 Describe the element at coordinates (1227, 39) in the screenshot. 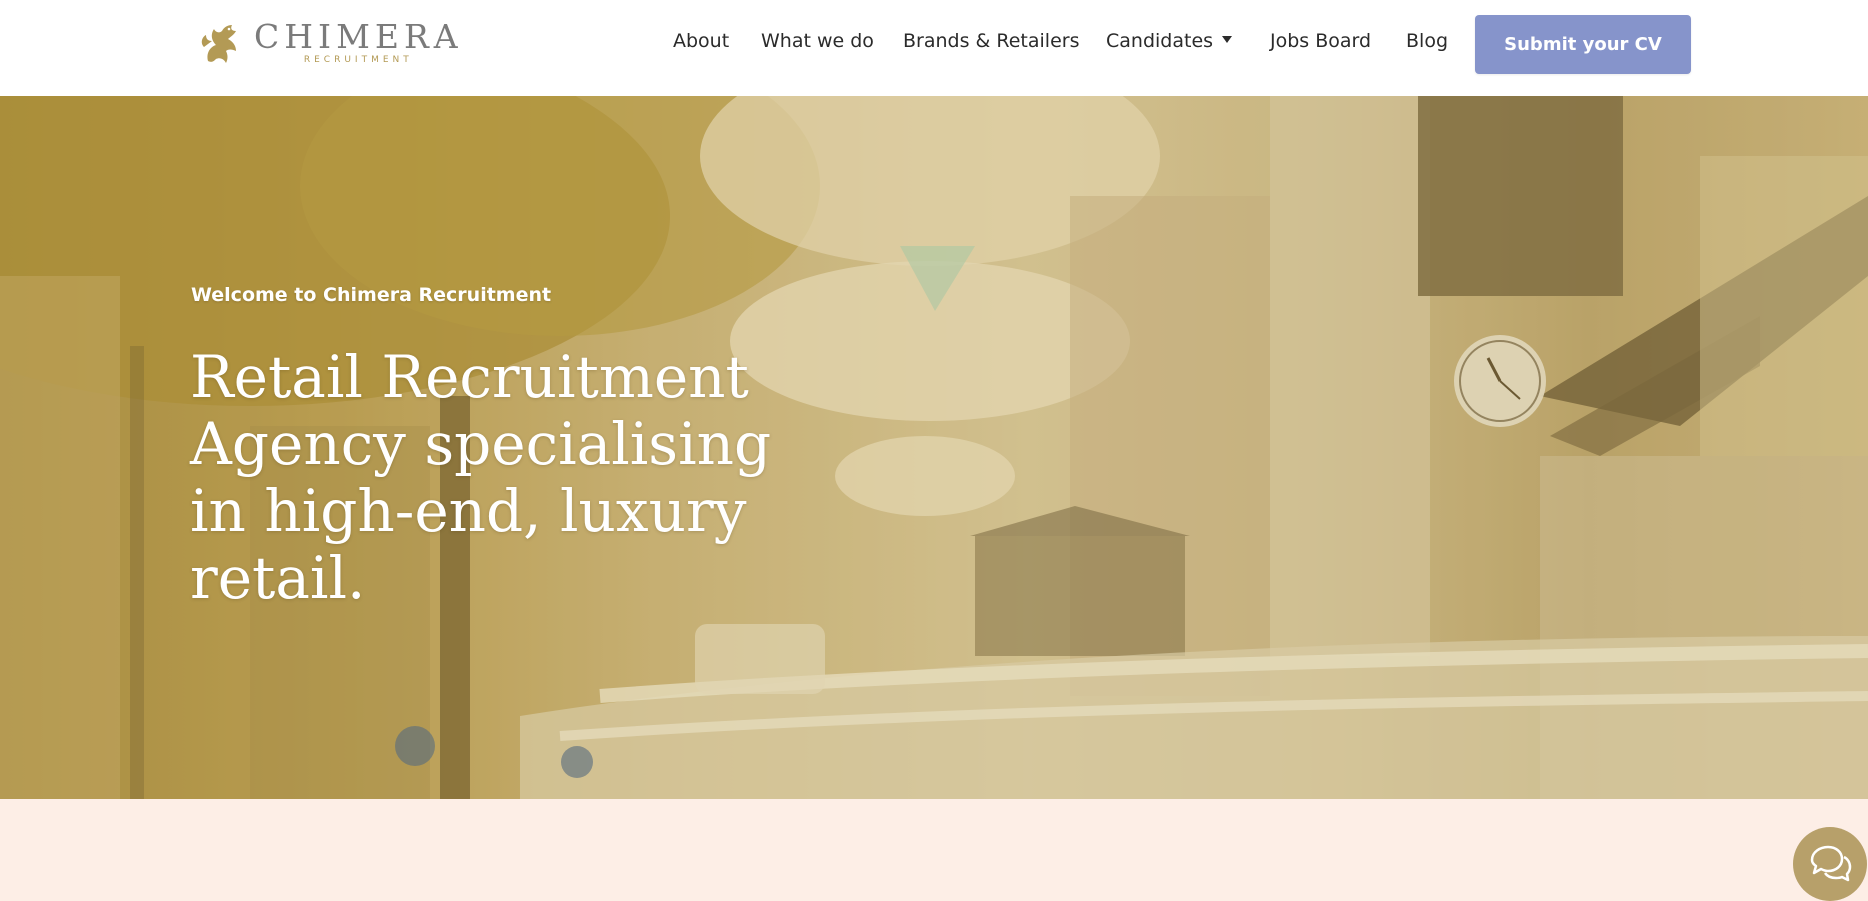

I see `caret-down-icon` at that location.